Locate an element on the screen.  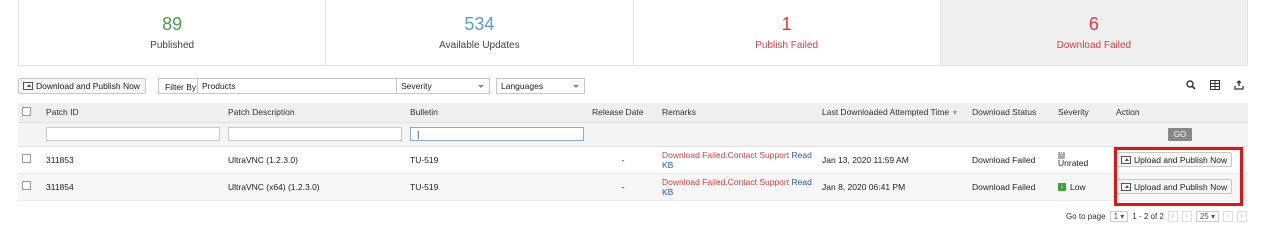
stat-value: 6 is located at coordinates (1093, 24).